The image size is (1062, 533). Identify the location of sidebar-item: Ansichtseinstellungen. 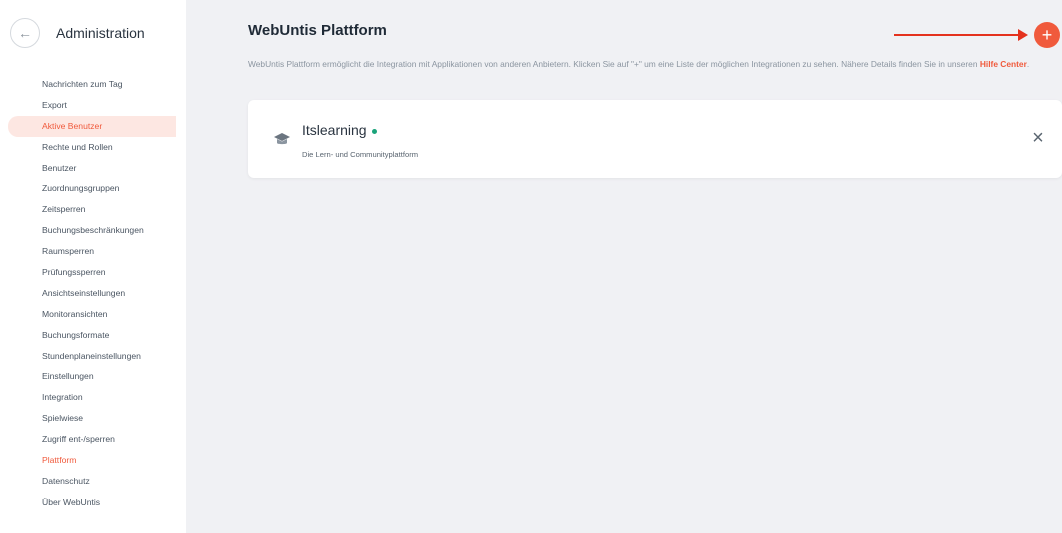
(93, 293).